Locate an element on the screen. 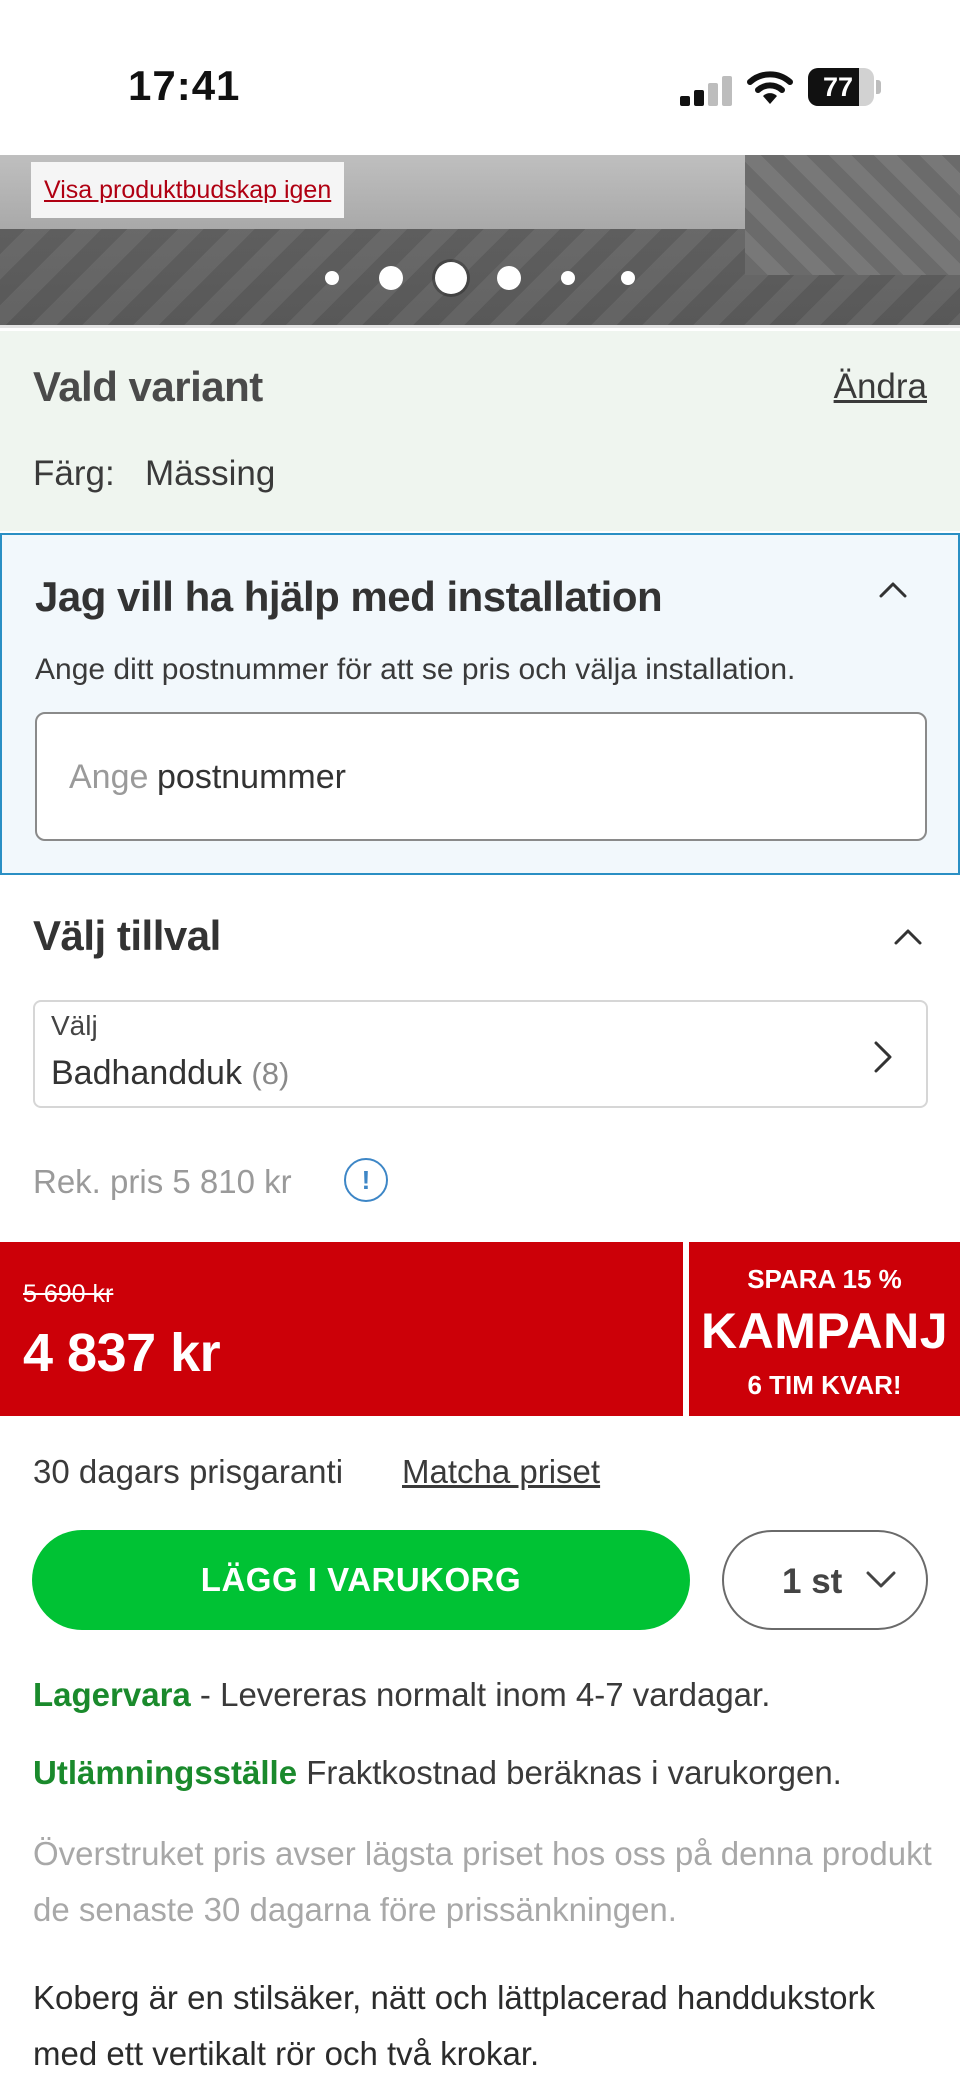  stock-status: Lagervara is located at coordinates (112, 1694).